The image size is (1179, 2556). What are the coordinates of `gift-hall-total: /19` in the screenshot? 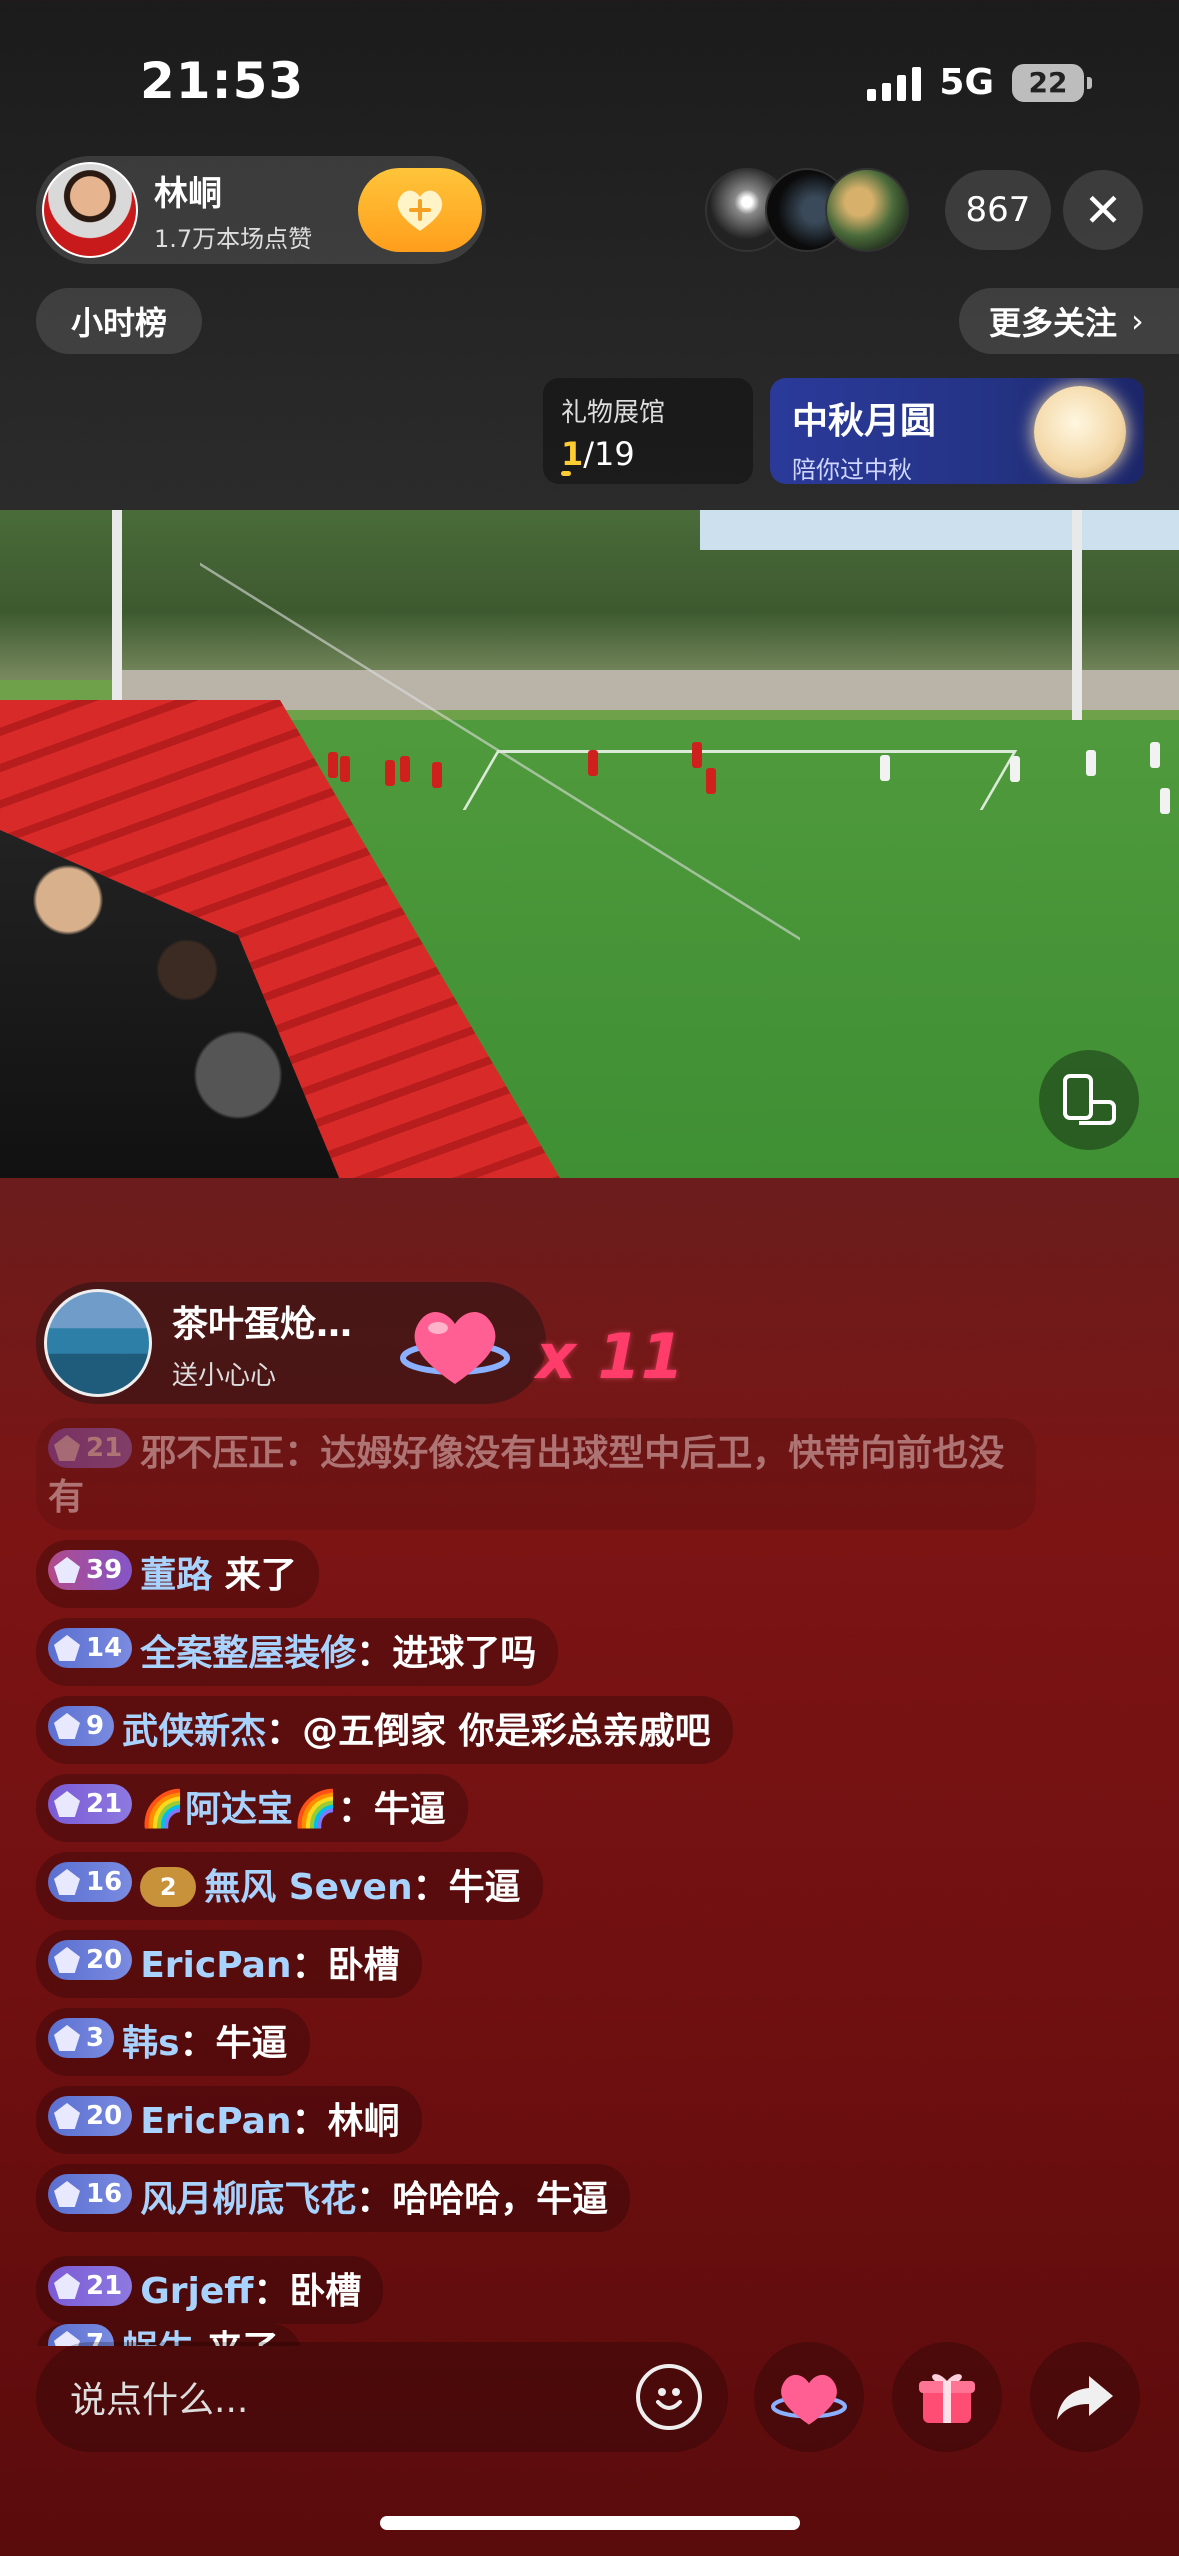 It's located at (609, 454).